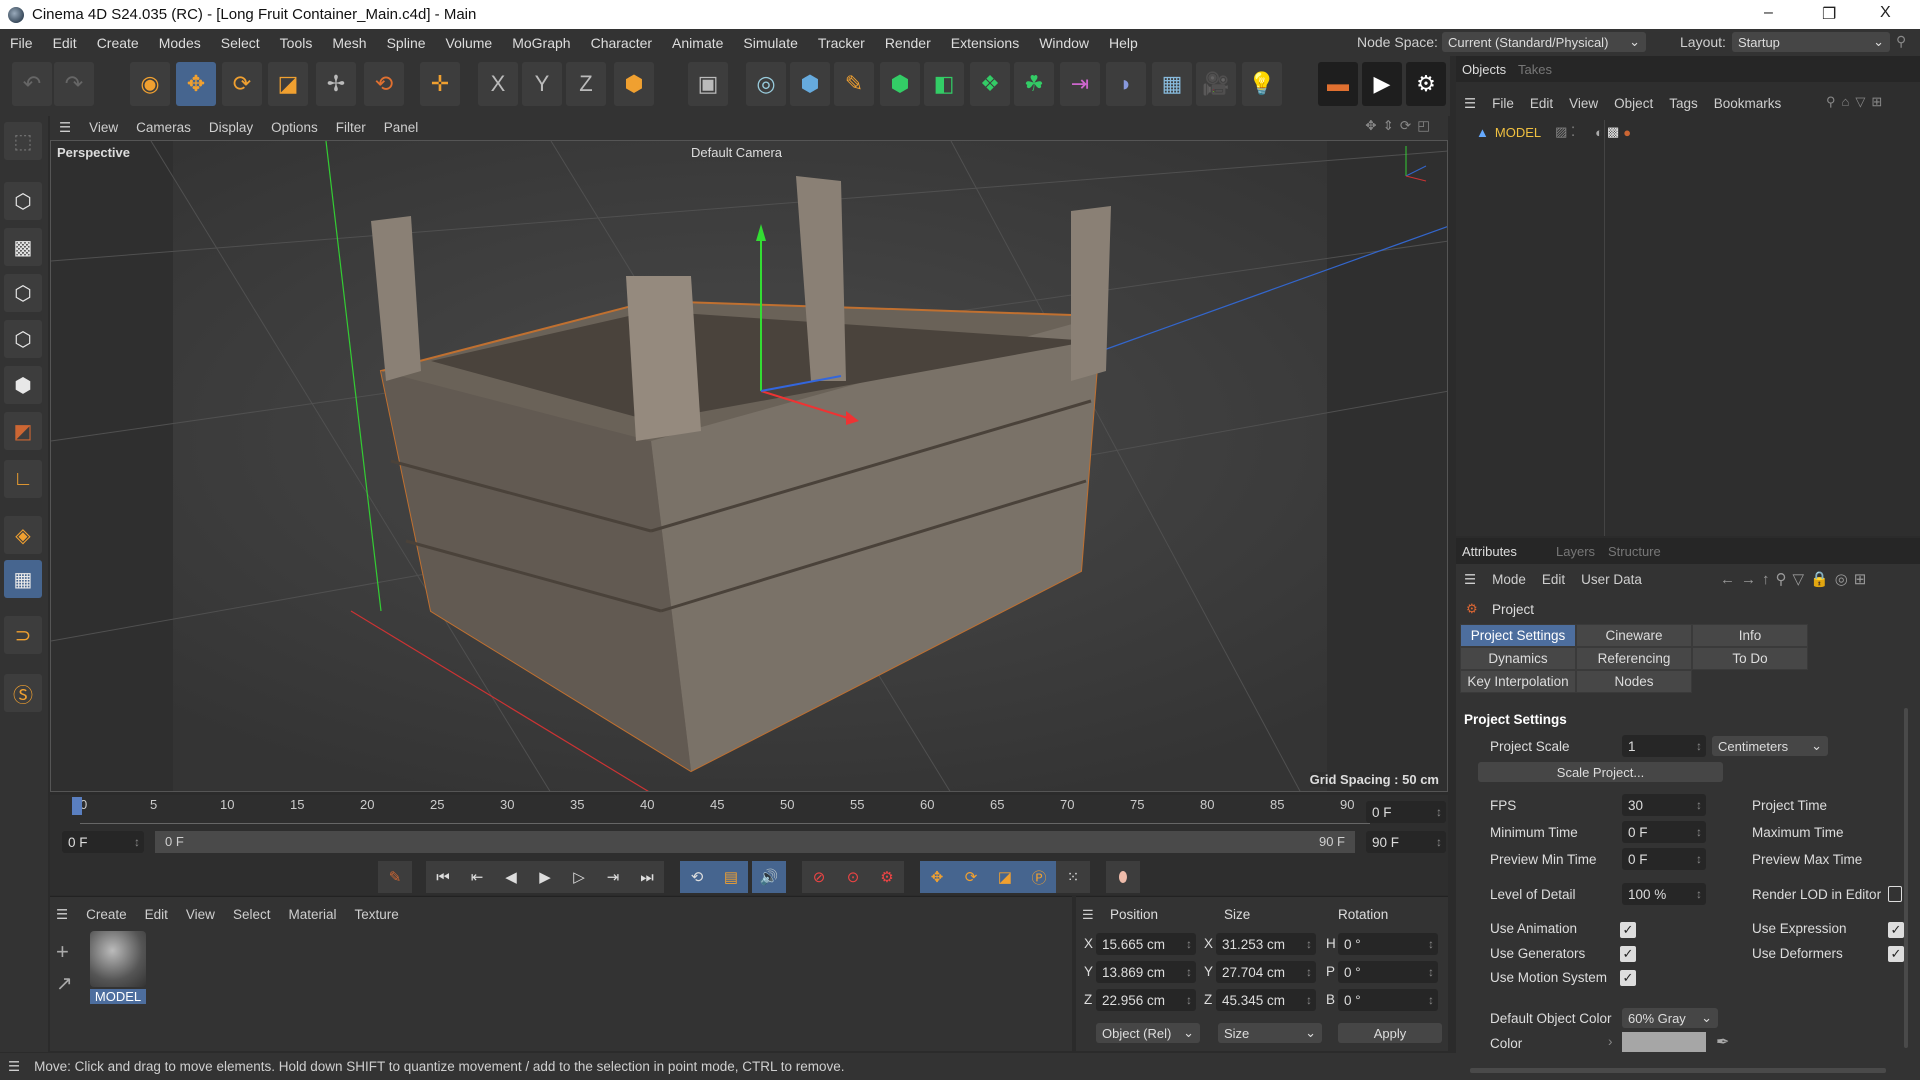 The height and width of the screenshot is (1080, 1920). I want to click on next-key-icon: ⇥, so click(613, 877).